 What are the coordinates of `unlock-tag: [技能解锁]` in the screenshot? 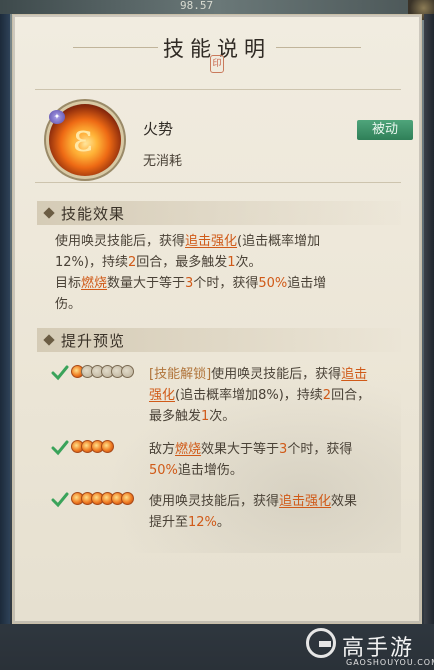 It's located at (180, 374).